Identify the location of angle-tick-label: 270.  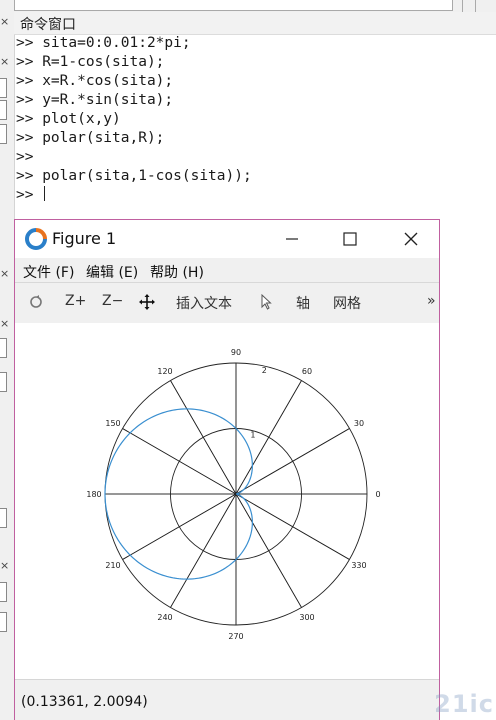
(235, 636).